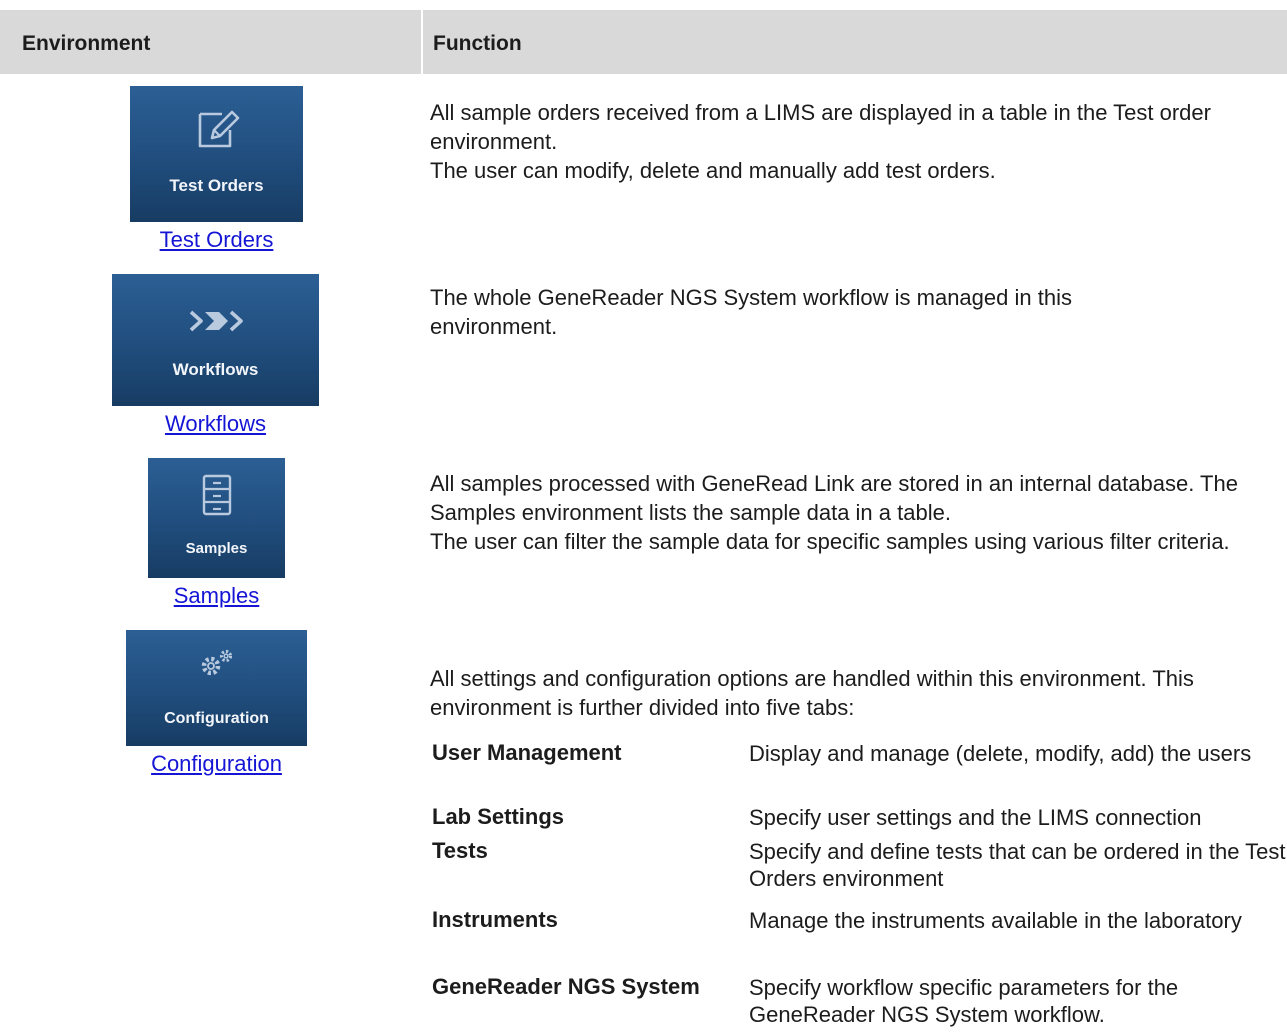  I want to click on edit-order-icon, so click(218, 129).